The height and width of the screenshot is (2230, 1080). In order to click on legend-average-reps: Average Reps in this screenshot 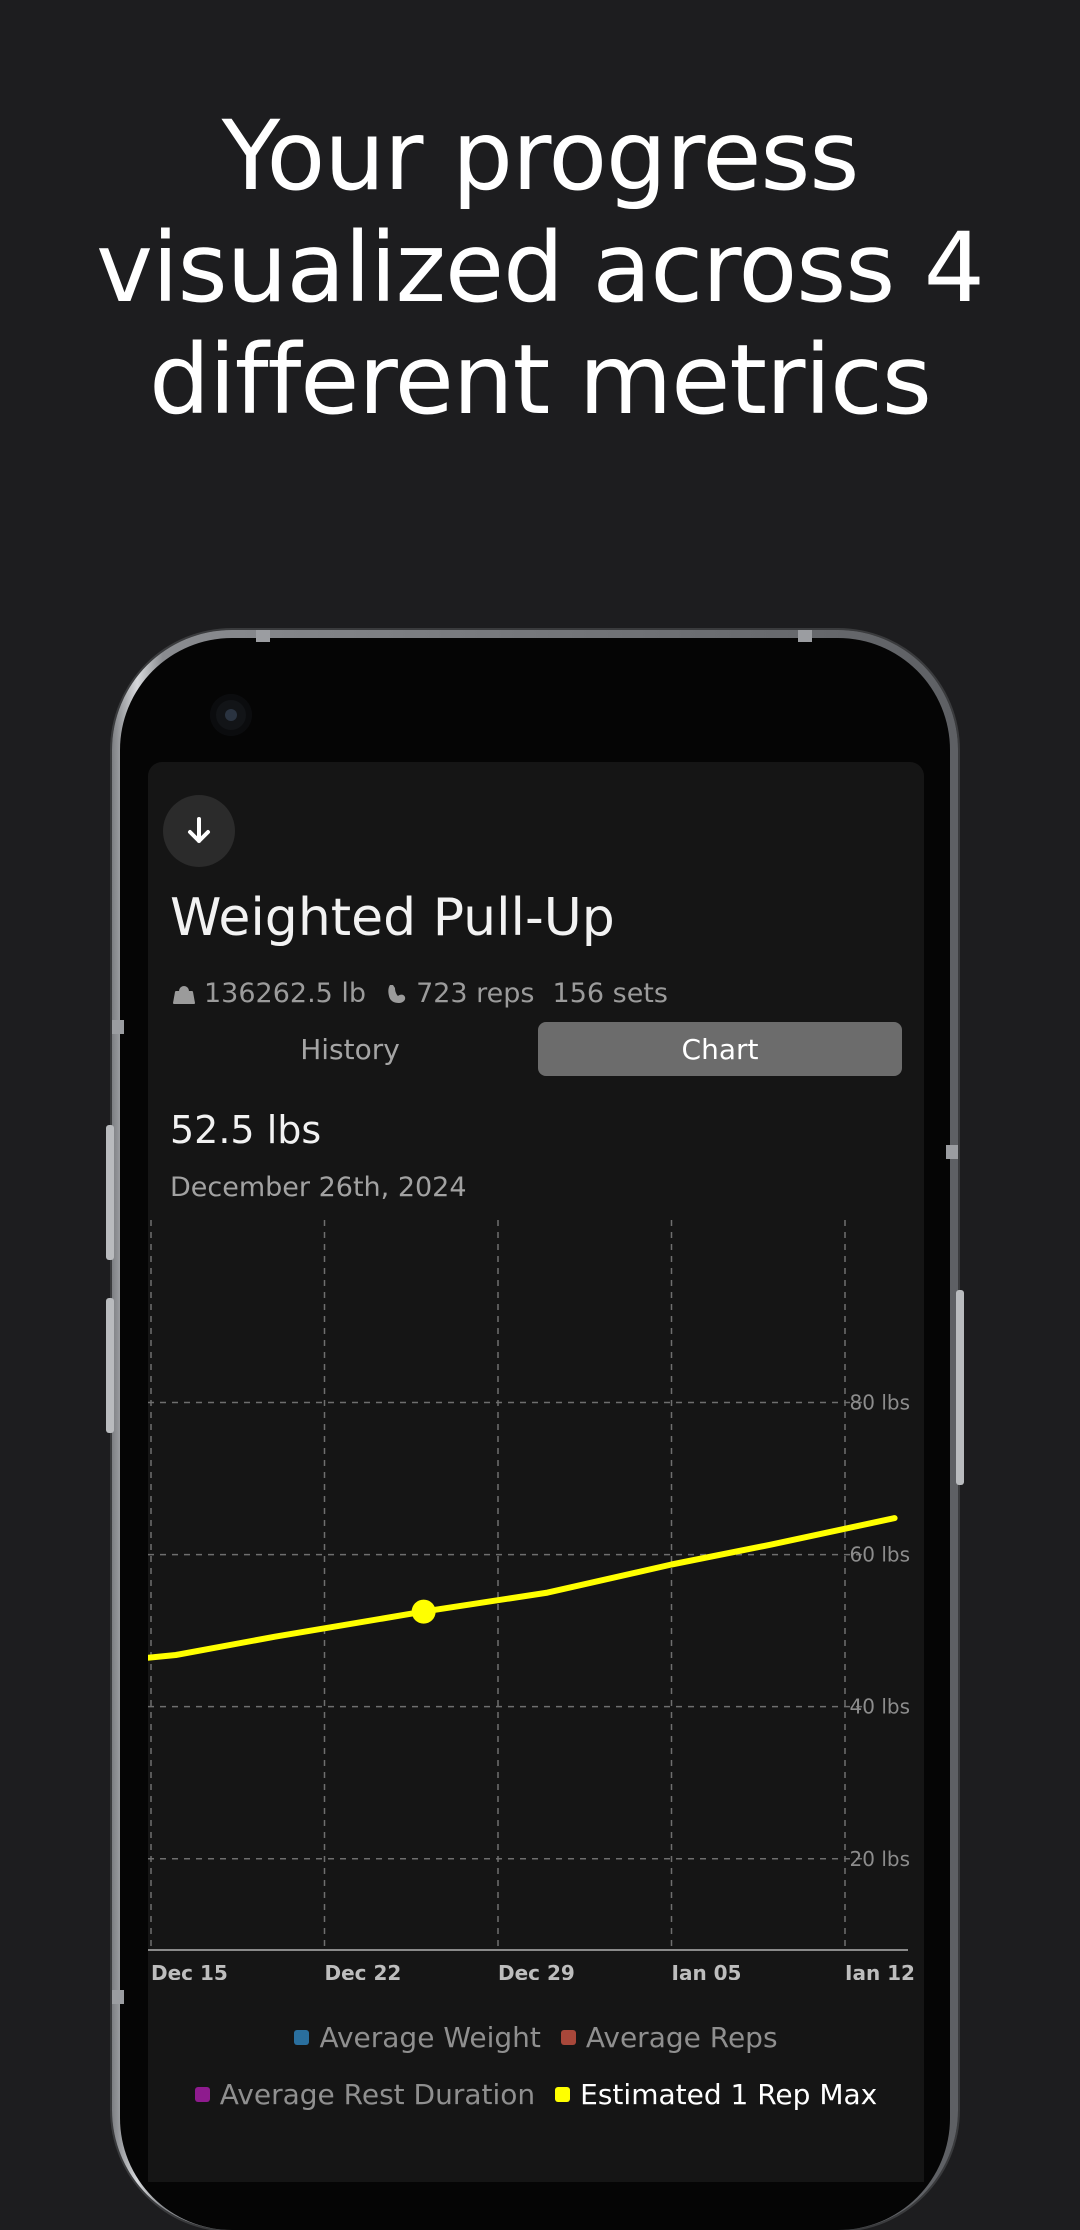, I will do `click(669, 2037)`.